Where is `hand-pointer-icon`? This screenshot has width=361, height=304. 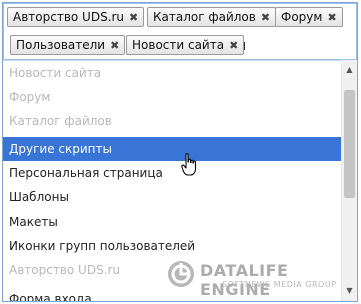
hand-pointer-icon is located at coordinates (189, 164).